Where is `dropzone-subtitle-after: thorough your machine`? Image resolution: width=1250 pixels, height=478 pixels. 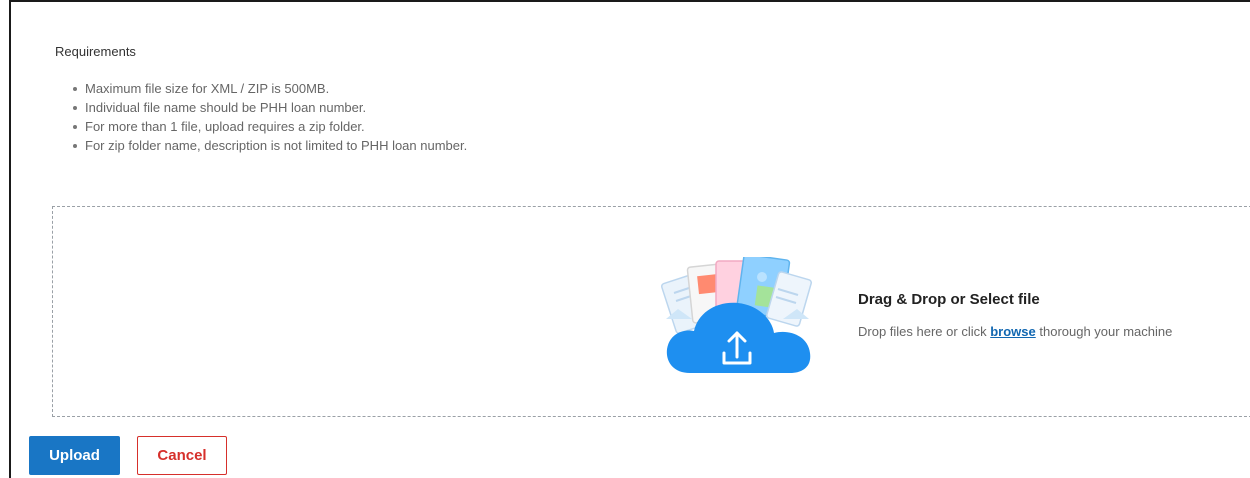 dropzone-subtitle-after: thorough your machine is located at coordinates (1106, 331).